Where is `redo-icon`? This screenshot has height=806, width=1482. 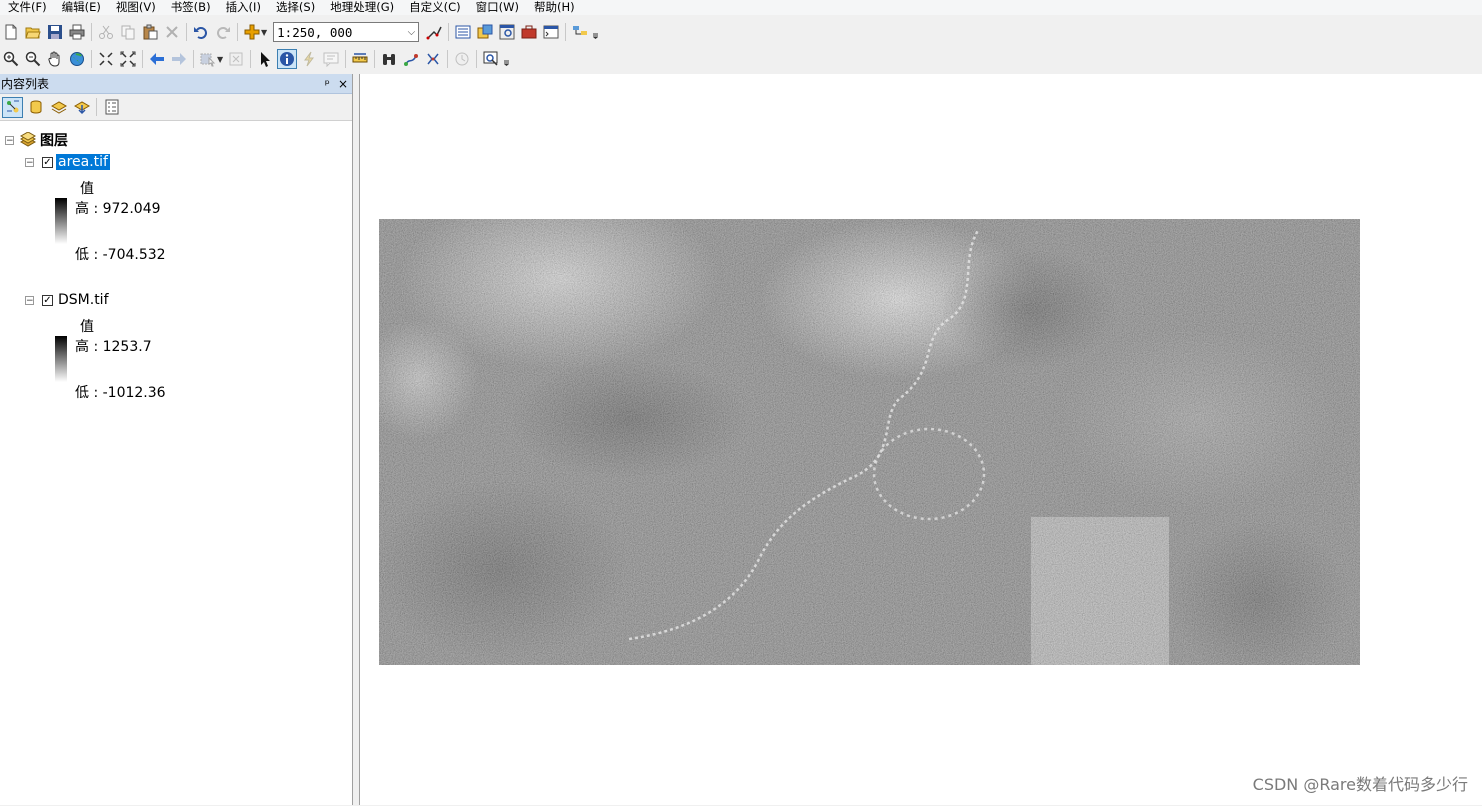
redo-icon is located at coordinates (223, 32).